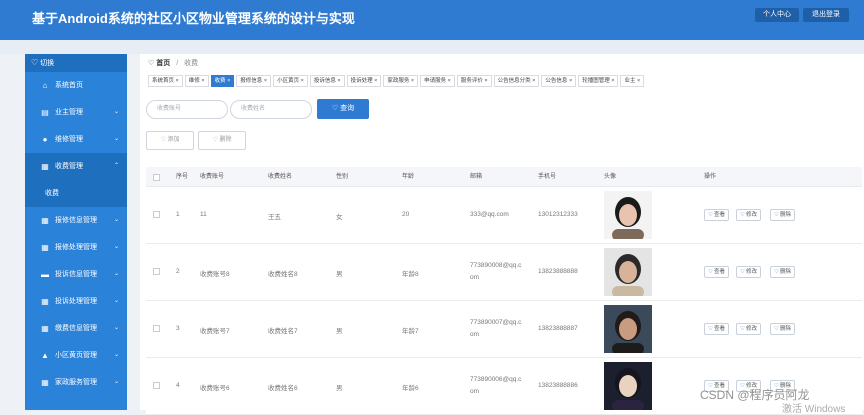 The height and width of the screenshot is (415, 864). What do you see at coordinates (496, 265) in the screenshot?
I see `email-cell: 773890008@qq.c` at bounding box center [496, 265].